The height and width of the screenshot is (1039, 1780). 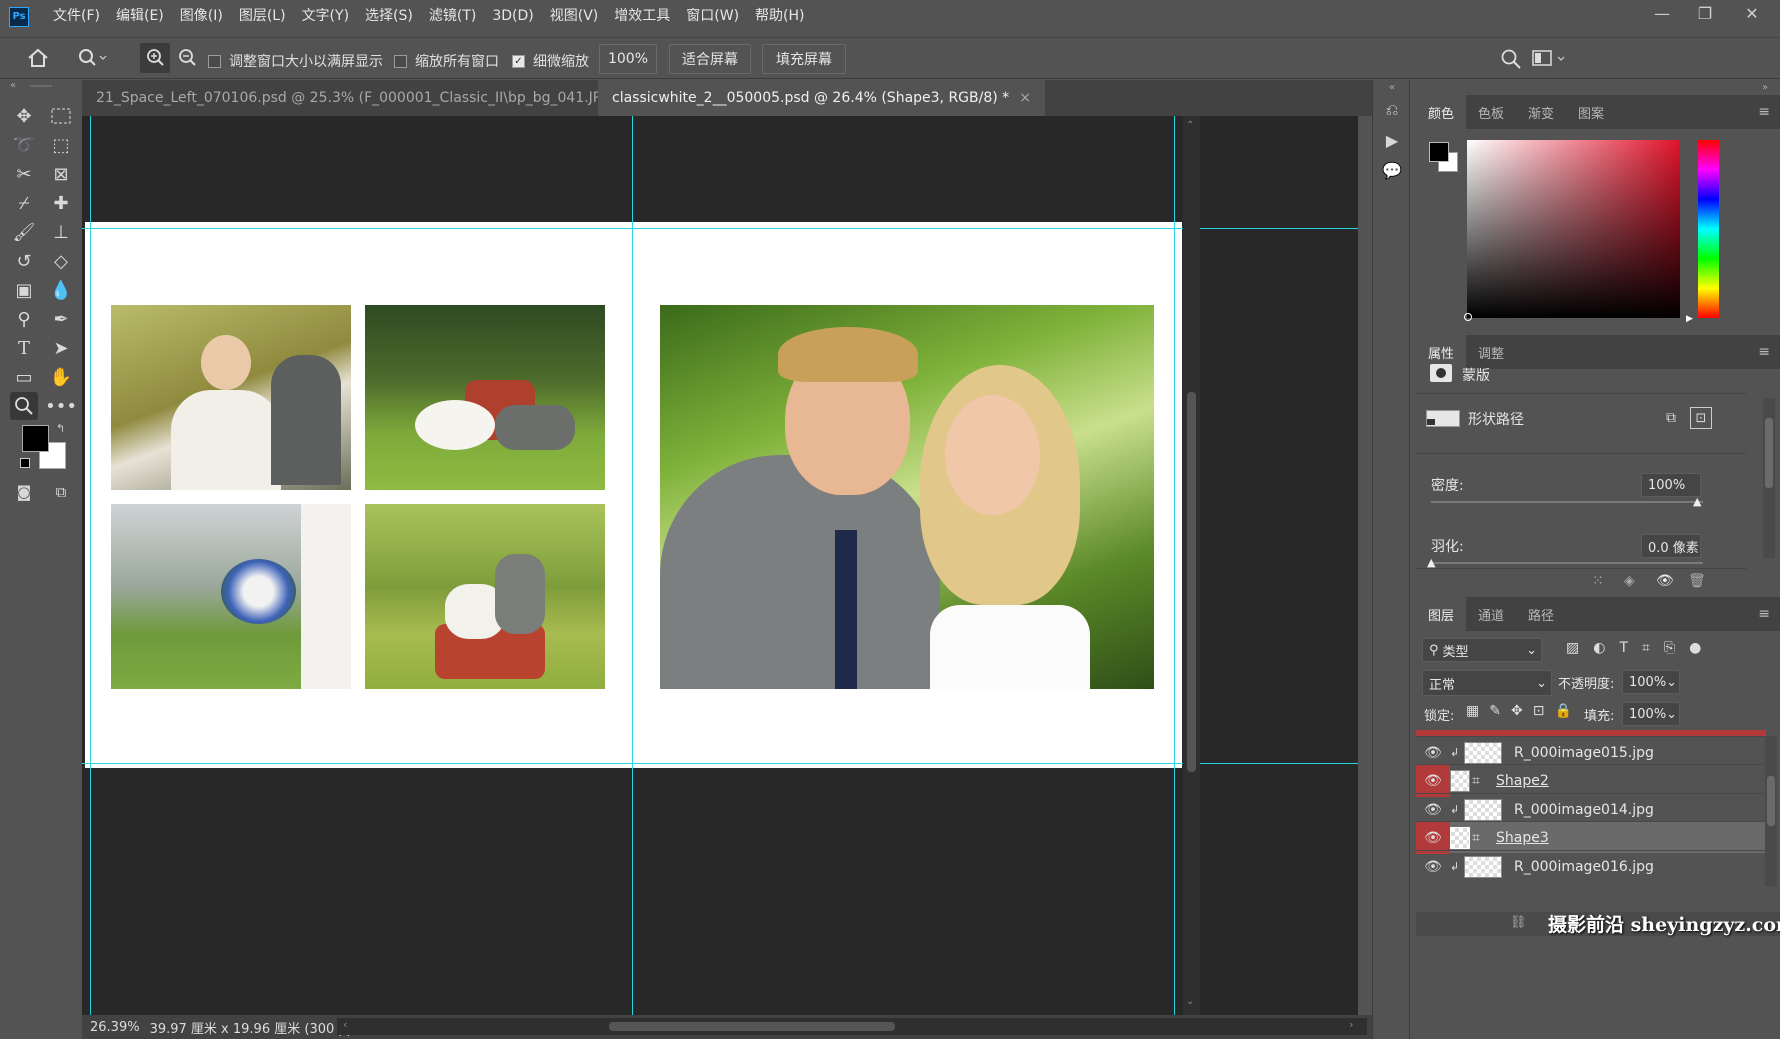 What do you see at coordinates (1491, 614) in the screenshot?
I see `tab-channels: 通道` at bounding box center [1491, 614].